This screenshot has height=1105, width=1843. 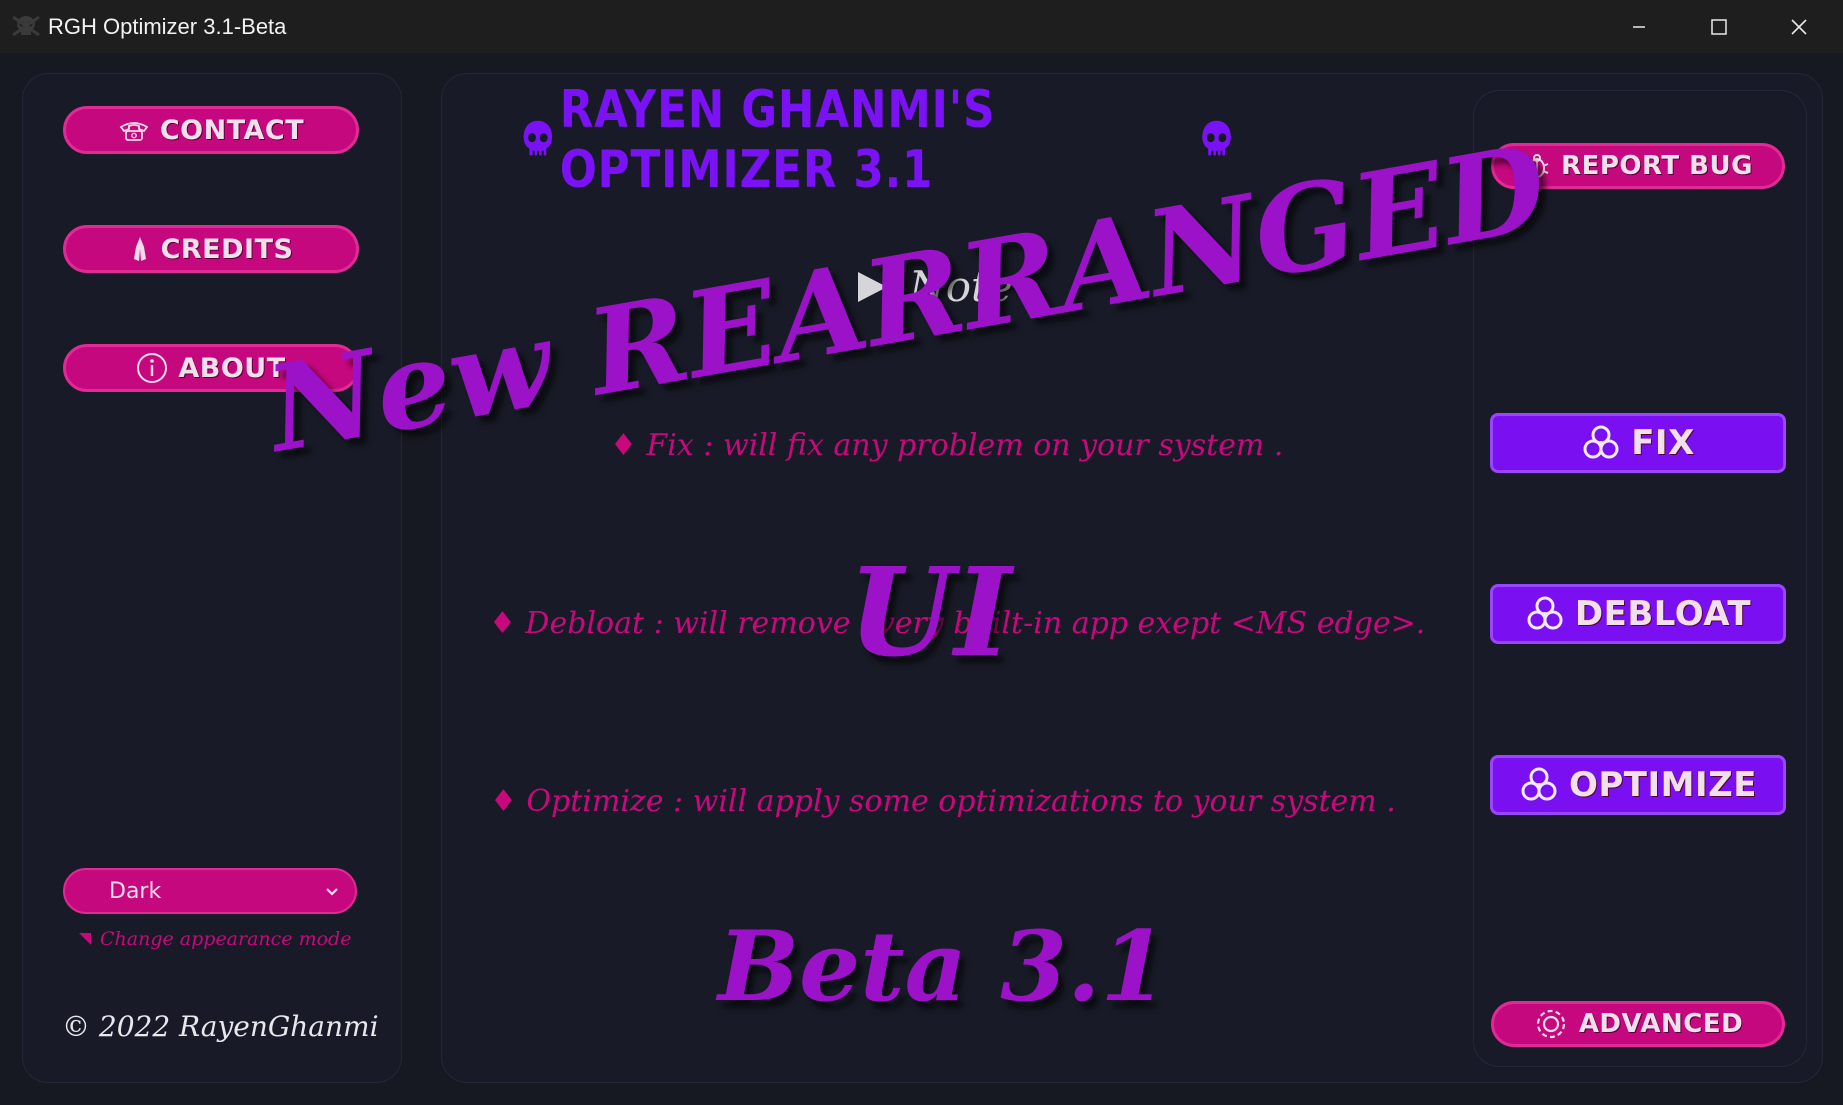 I want to click on window-title: RGH Optimizer 3.1-Beta, so click(x=167, y=26).